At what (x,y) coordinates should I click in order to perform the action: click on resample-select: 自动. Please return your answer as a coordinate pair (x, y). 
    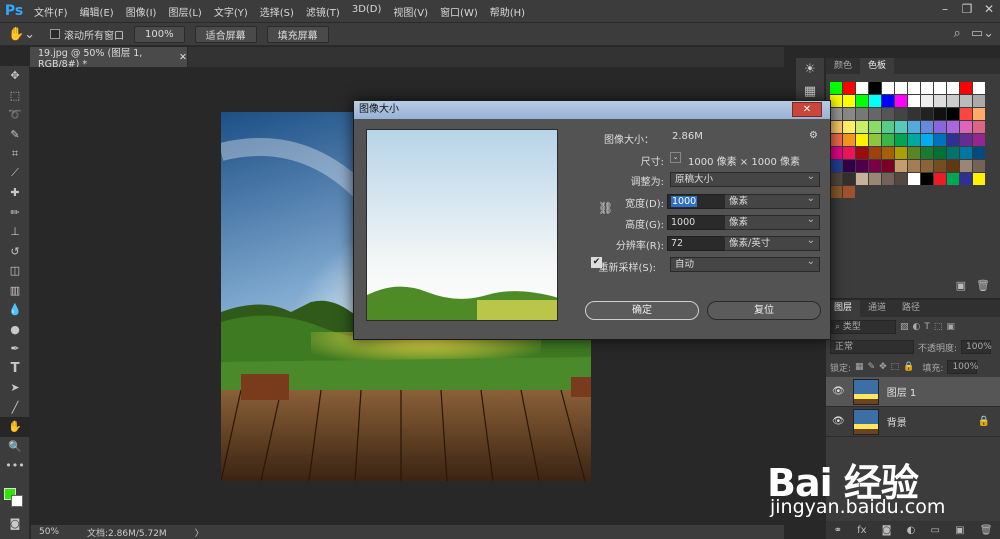
    Looking at the image, I should click on (745, 263).